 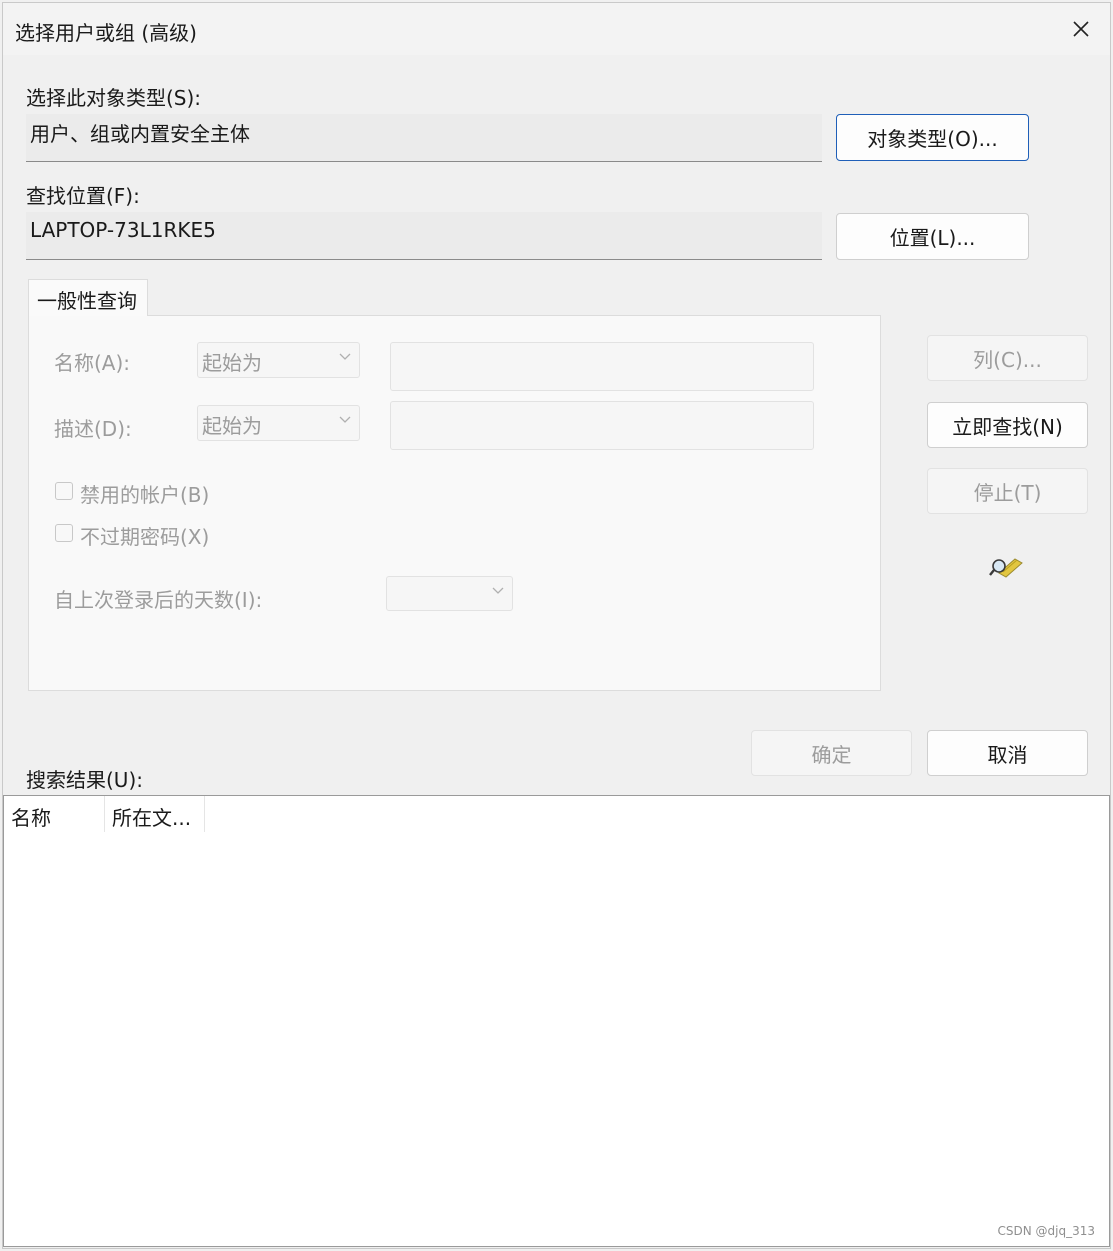 What do you see at coordinates (278, 360) in the screenshot?
I see `name-match-select: 起始为` at bounding box center [278, 360].